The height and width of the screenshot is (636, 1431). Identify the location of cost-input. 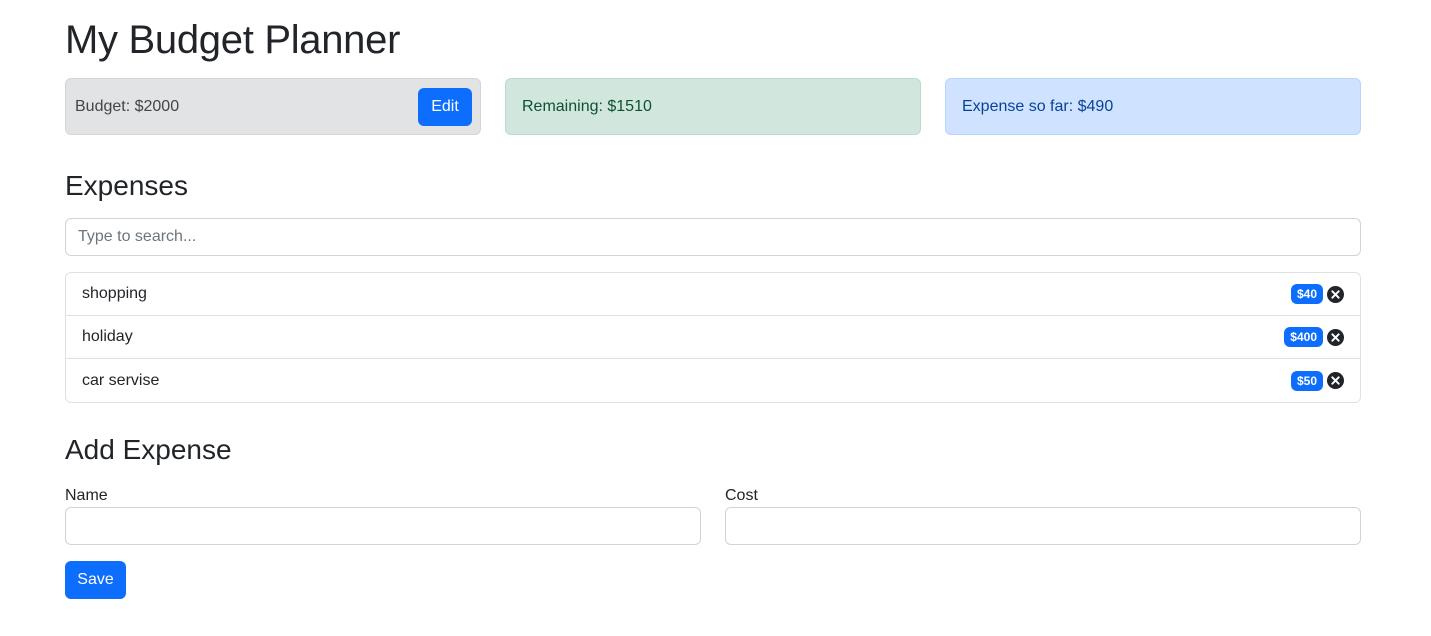
(1043, 526).